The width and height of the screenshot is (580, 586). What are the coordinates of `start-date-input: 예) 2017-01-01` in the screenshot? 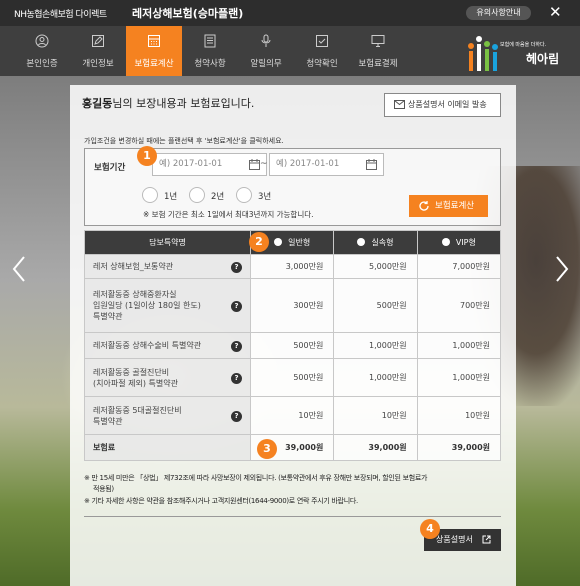 It's located at (209, 164).